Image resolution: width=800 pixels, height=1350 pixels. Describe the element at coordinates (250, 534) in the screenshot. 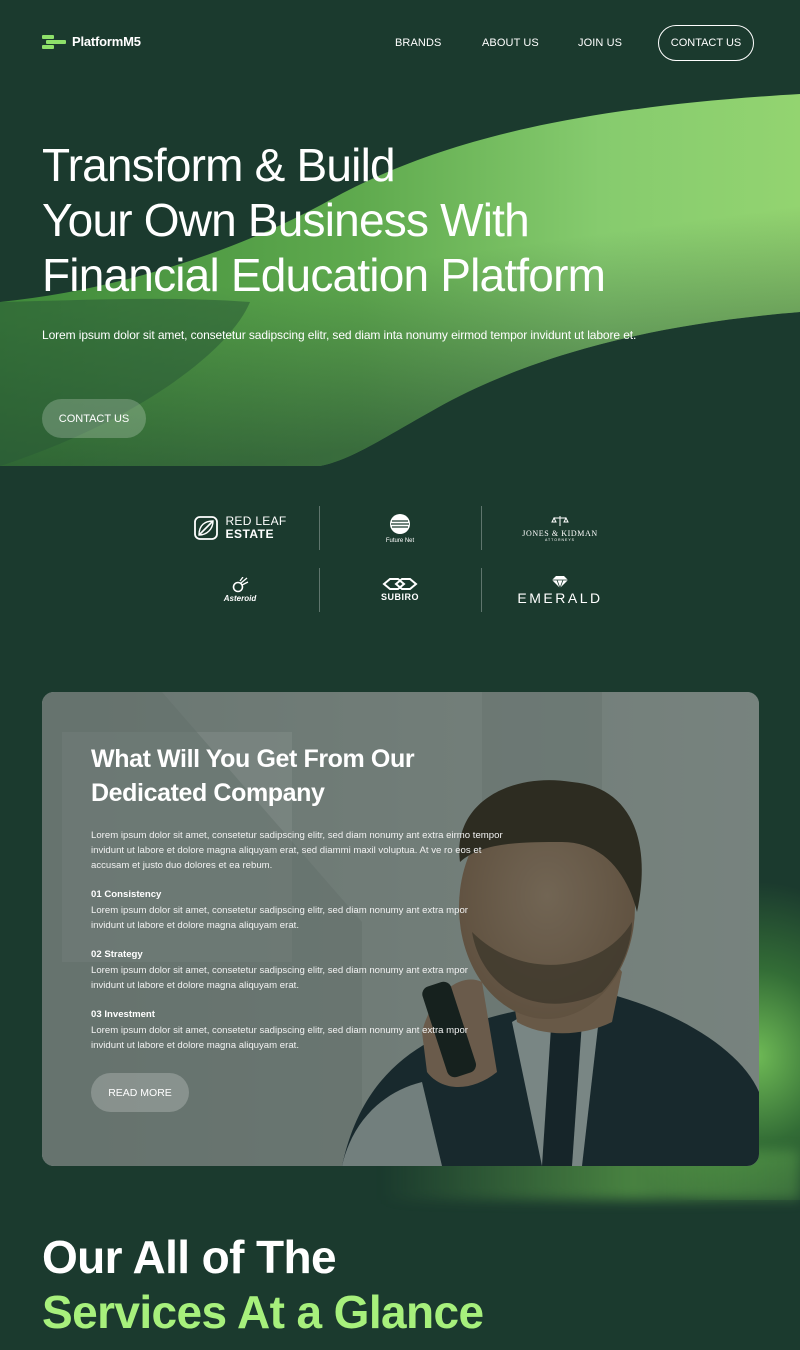

I see `brand-red-leaf-line2: ESTATE` at that location.